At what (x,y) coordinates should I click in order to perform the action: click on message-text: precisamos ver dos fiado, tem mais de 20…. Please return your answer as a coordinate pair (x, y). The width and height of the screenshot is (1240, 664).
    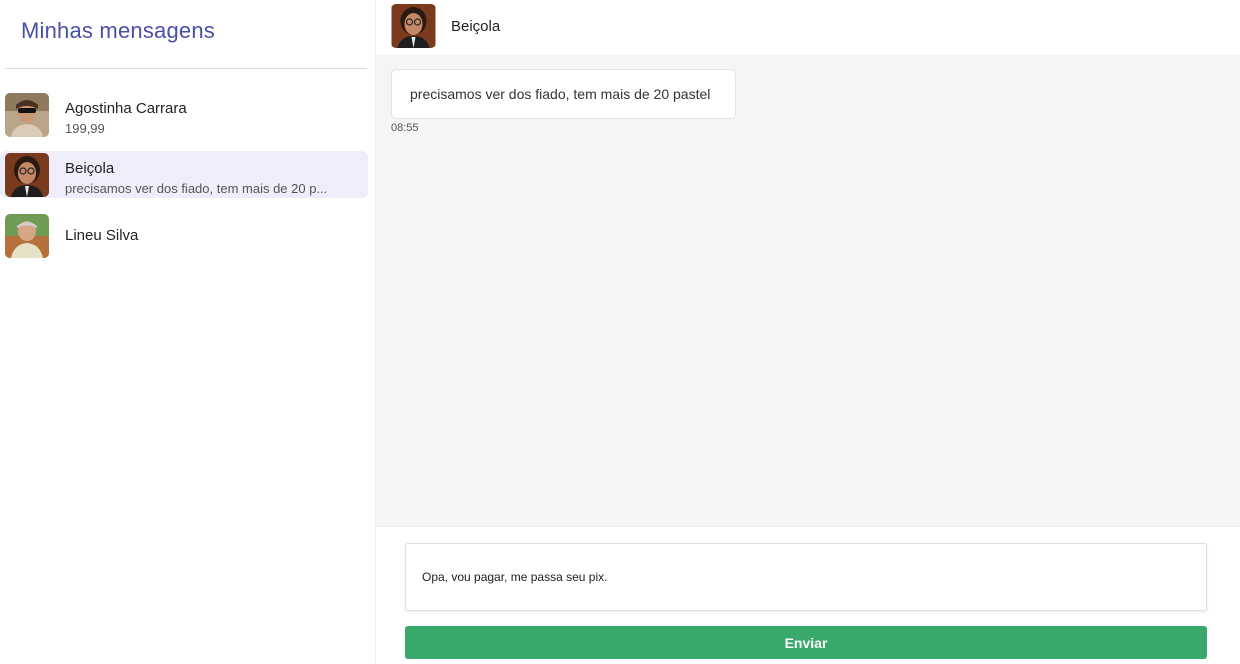
    Looking at the image, I should click on (560, 94).